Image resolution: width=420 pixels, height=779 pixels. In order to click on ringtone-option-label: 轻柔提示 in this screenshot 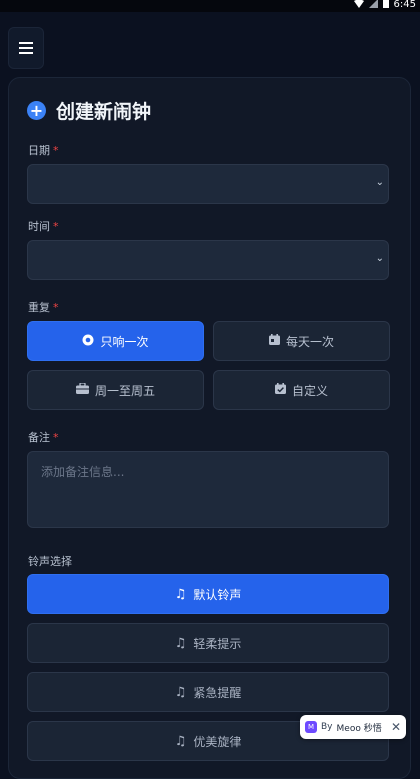, I will do `click(217, 643)`.